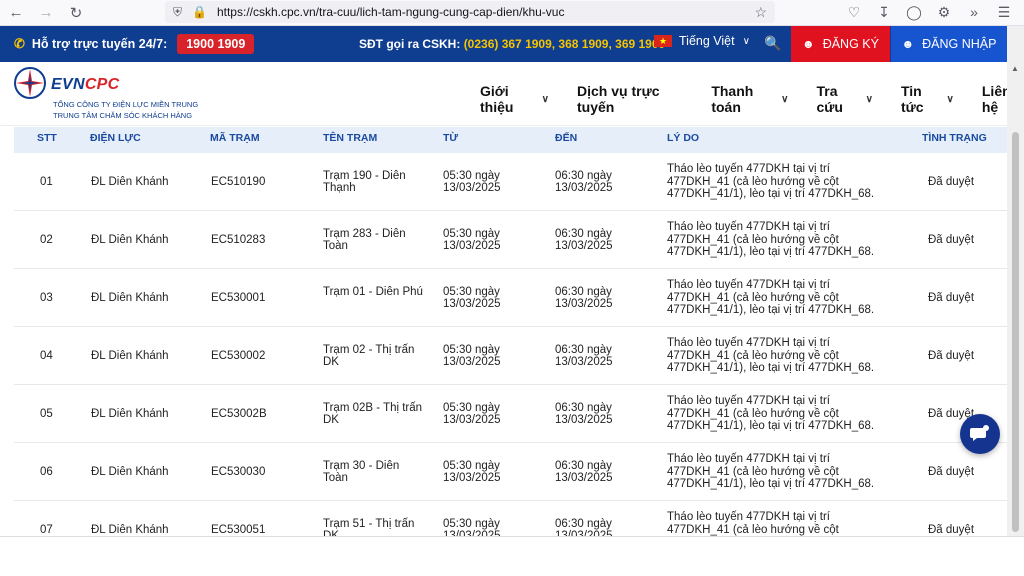  What do you see at coordinates (46, 297) in the screenshot?
I see `cell-stt: 03` at bounding box center [46, 297].